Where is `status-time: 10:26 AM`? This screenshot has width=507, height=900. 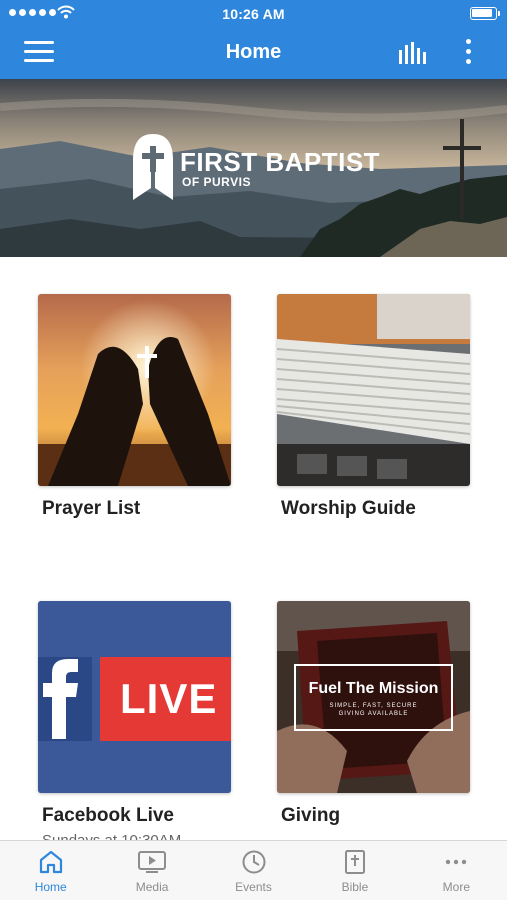
status-time: 10:26 AM is located at coordinates (253, 14).